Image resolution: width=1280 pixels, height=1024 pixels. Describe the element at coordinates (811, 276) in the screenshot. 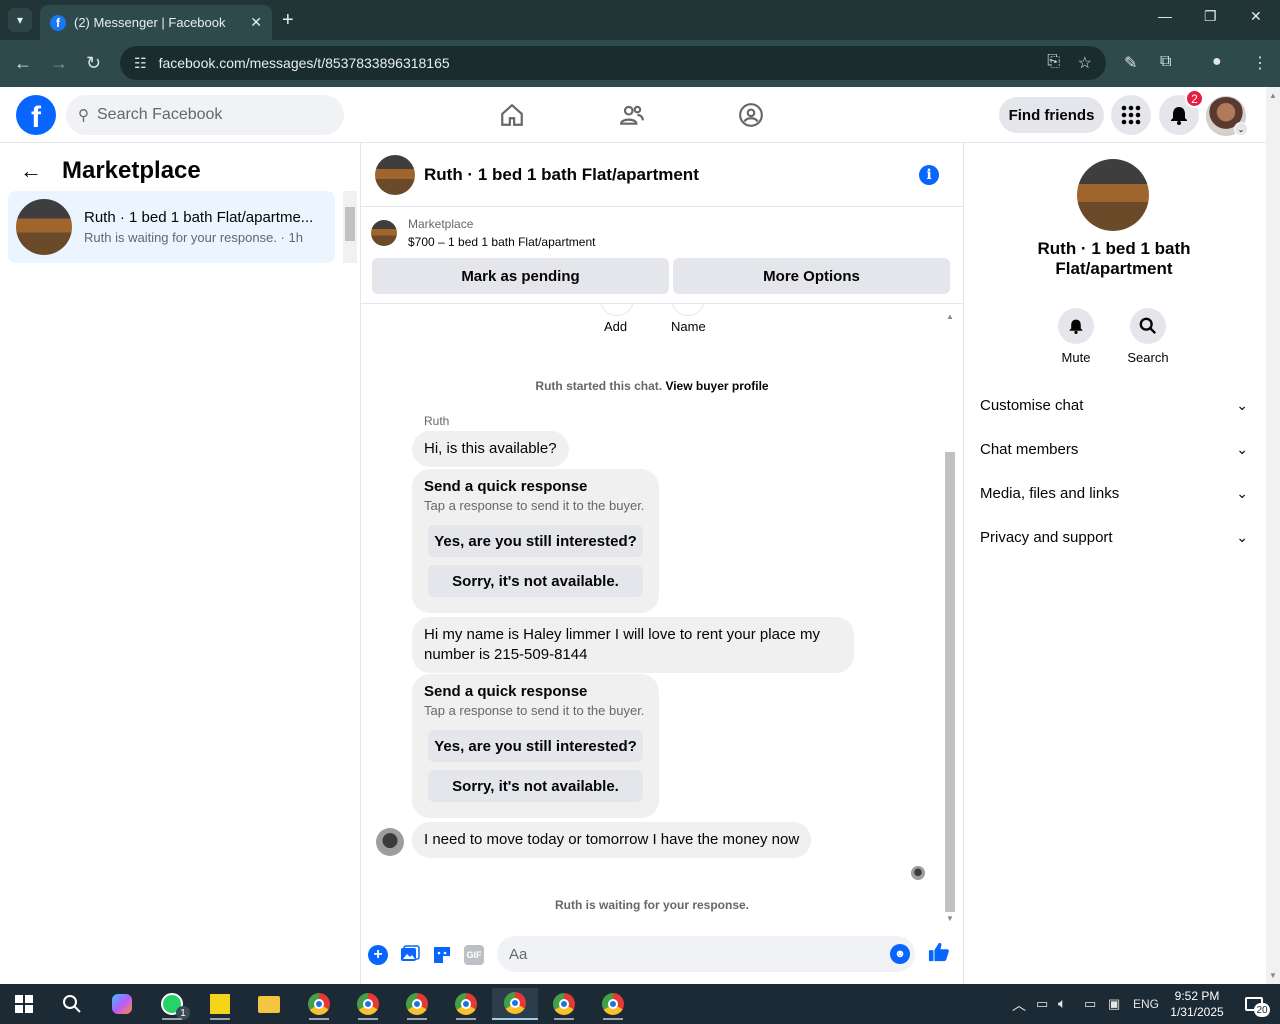

I see `more-options-button: More Options` at that location.